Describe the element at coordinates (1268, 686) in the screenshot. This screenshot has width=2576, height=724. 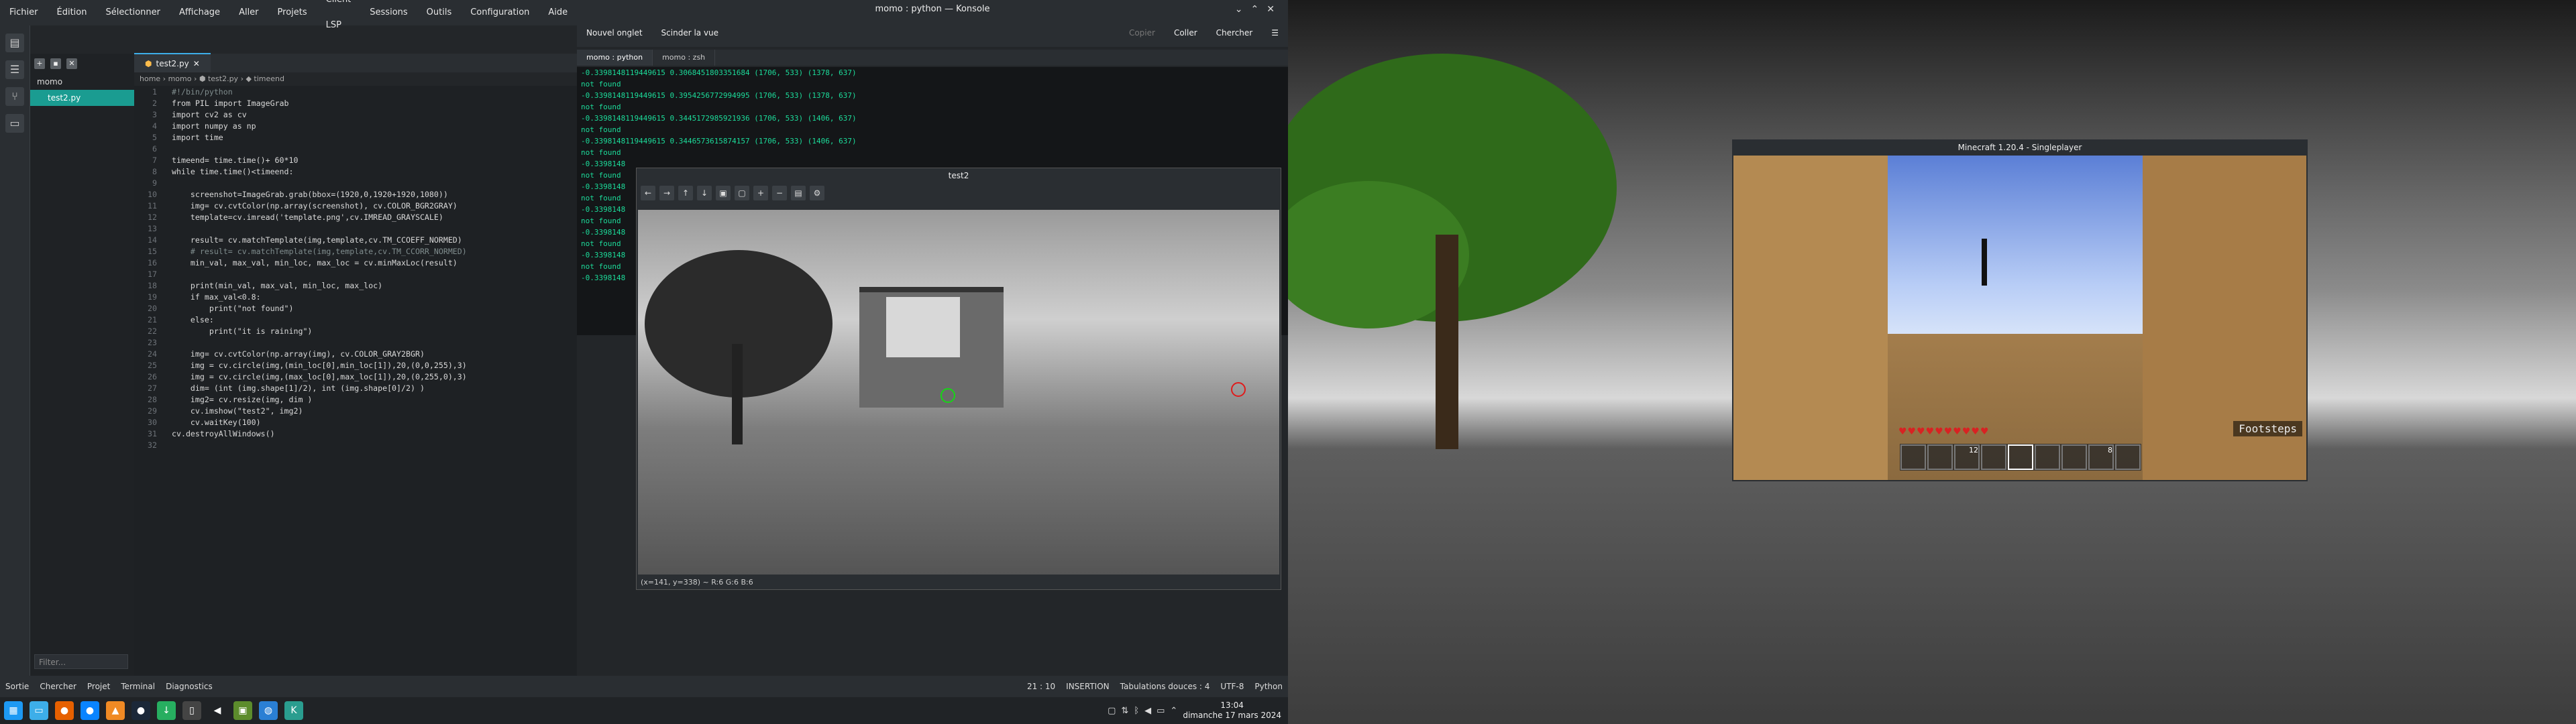
I see `language-mode: Python` at that location.